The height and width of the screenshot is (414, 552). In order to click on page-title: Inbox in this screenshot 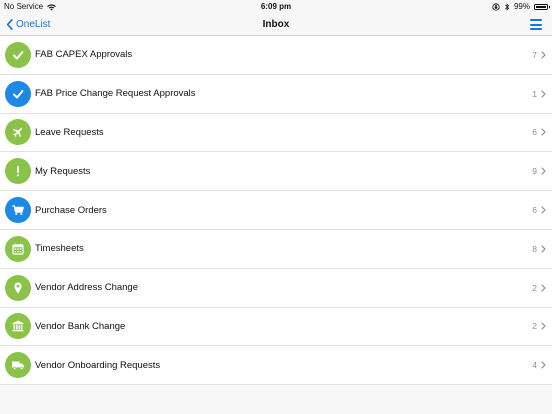, I will do `click(276, 24)`.